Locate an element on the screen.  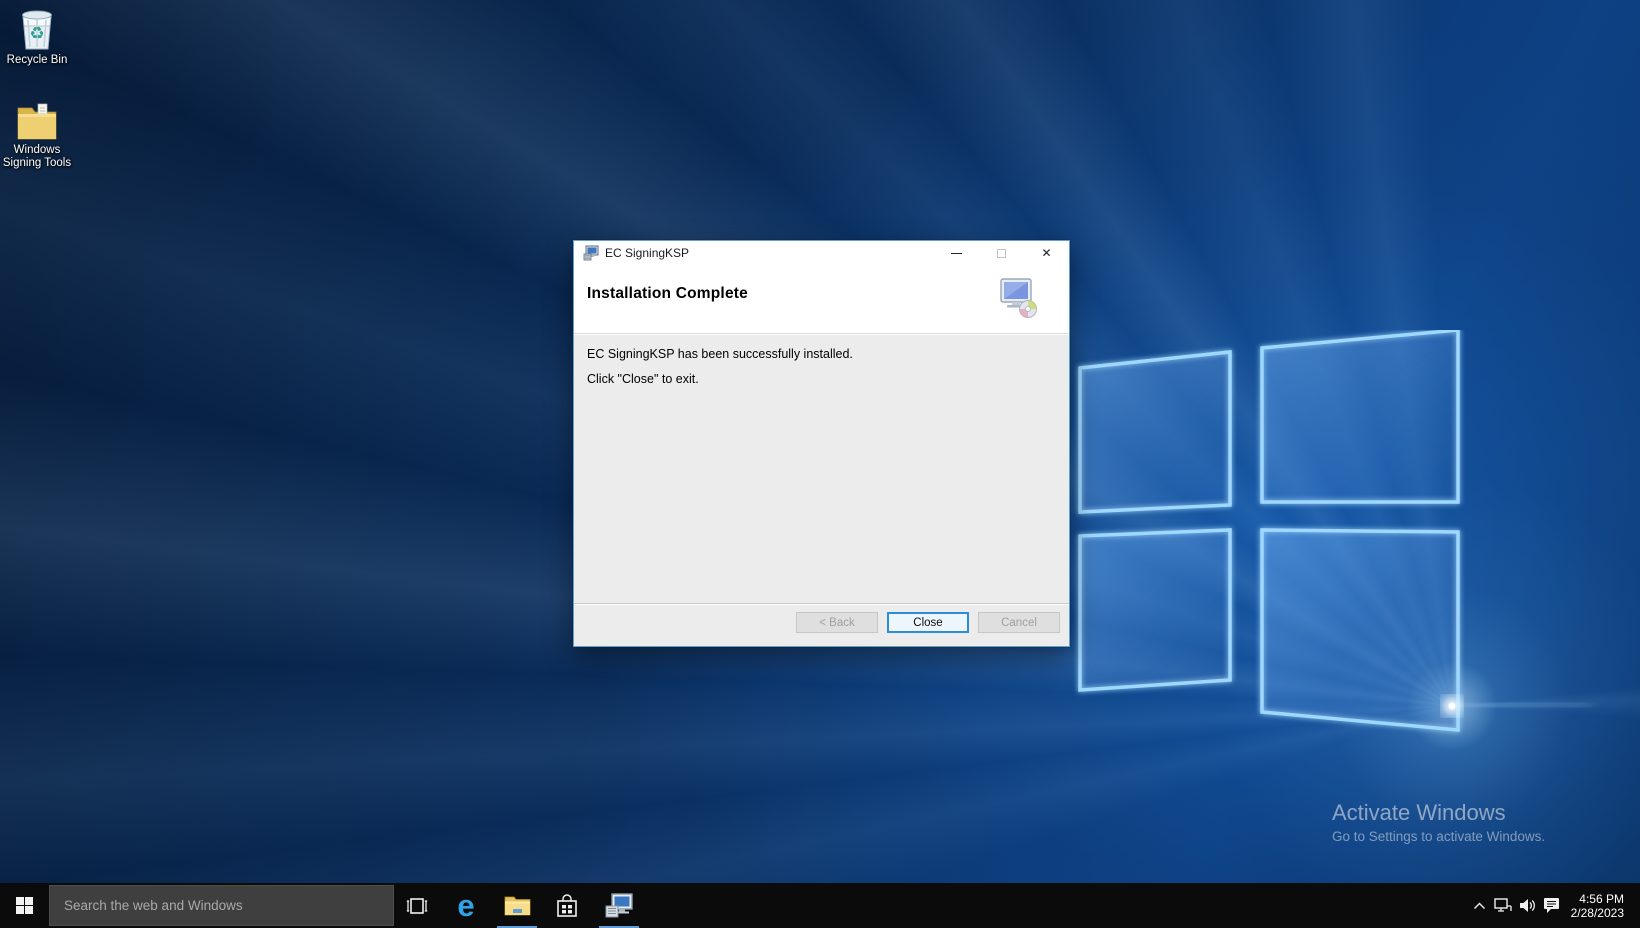
maximize-icon is located at coordinates (1001, 253).